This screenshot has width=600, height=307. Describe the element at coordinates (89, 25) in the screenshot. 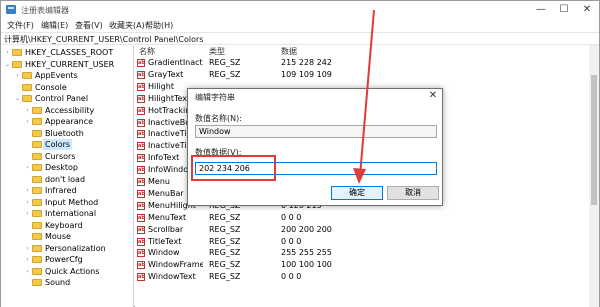

I see `menu-view: 查看(V)` at that location.